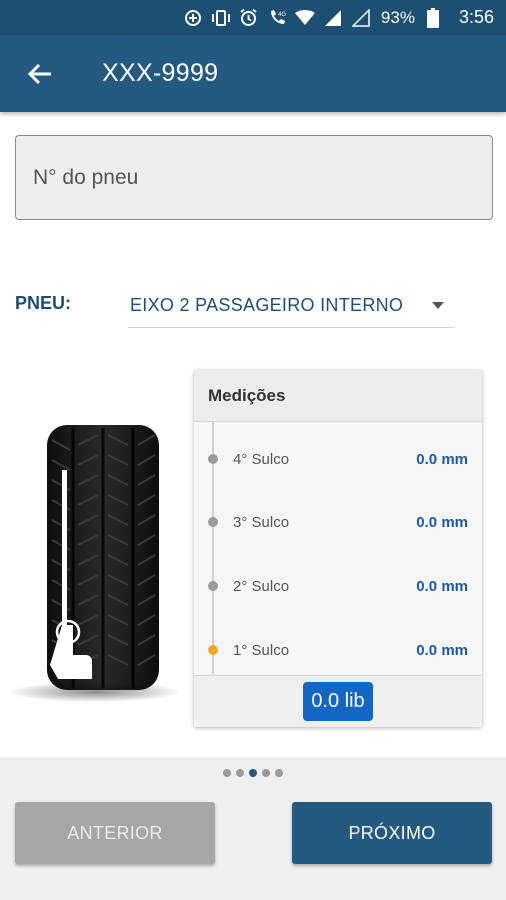  I want to click on pressure-button: 0.0 lib, so click(338, 701).